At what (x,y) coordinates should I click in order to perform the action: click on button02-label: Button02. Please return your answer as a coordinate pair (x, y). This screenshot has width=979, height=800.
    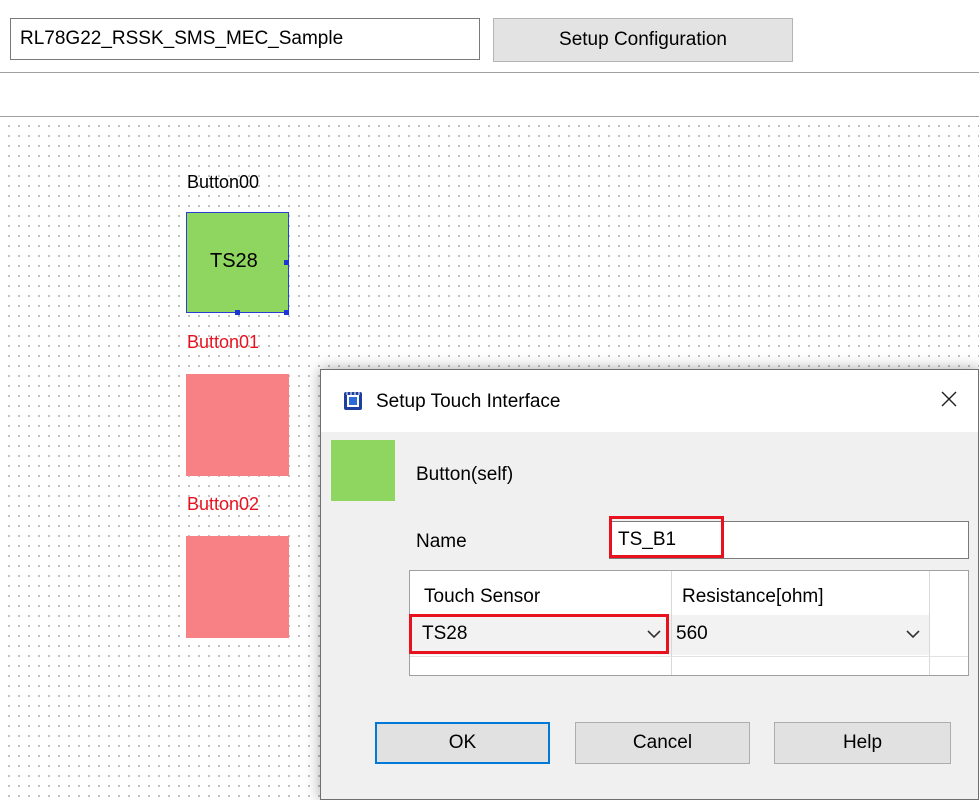
    Looking at the image, I should click on (223, 504).